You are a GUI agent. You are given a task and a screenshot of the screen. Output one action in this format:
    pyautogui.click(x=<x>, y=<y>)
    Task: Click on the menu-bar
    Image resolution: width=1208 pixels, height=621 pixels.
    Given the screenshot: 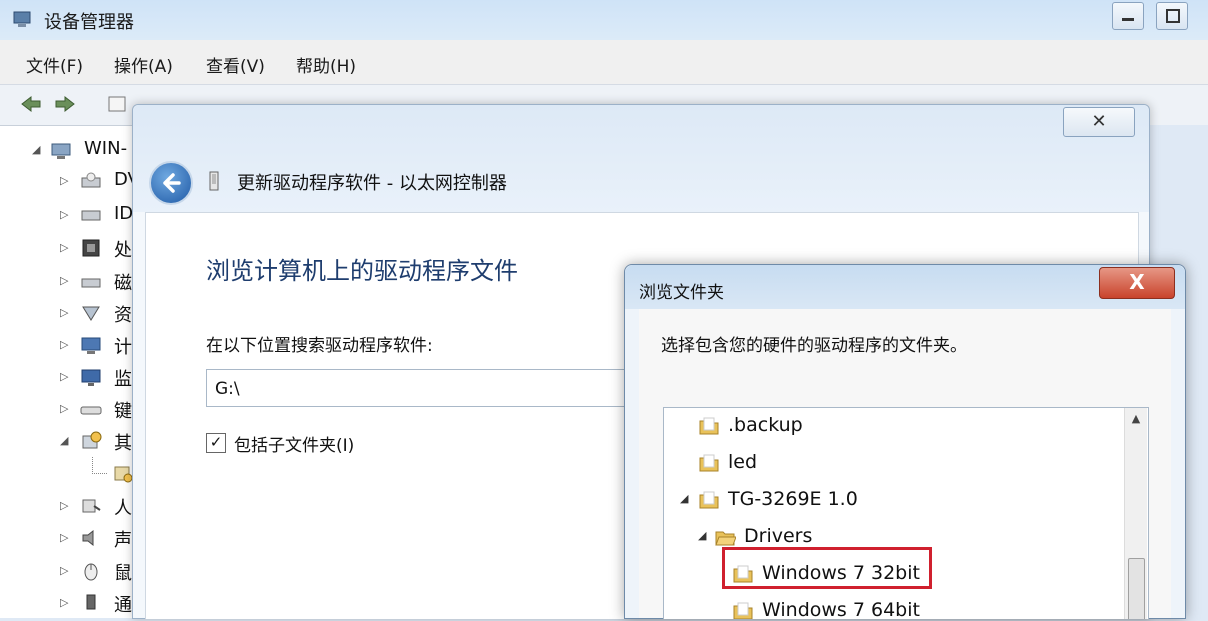 What is the action you would take?
    pyautogui.click(x=604, y=62)
    